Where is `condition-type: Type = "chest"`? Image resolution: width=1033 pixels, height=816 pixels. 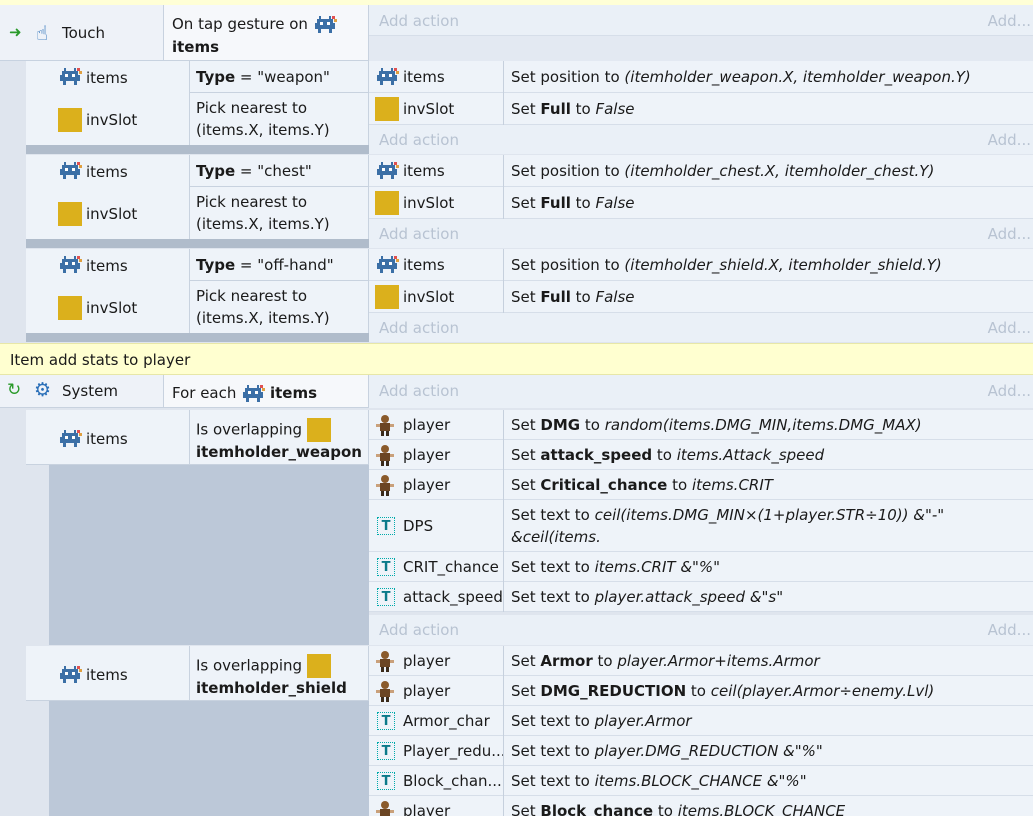
condition-type: Type = "chest" is located at coordinates (279, 171).